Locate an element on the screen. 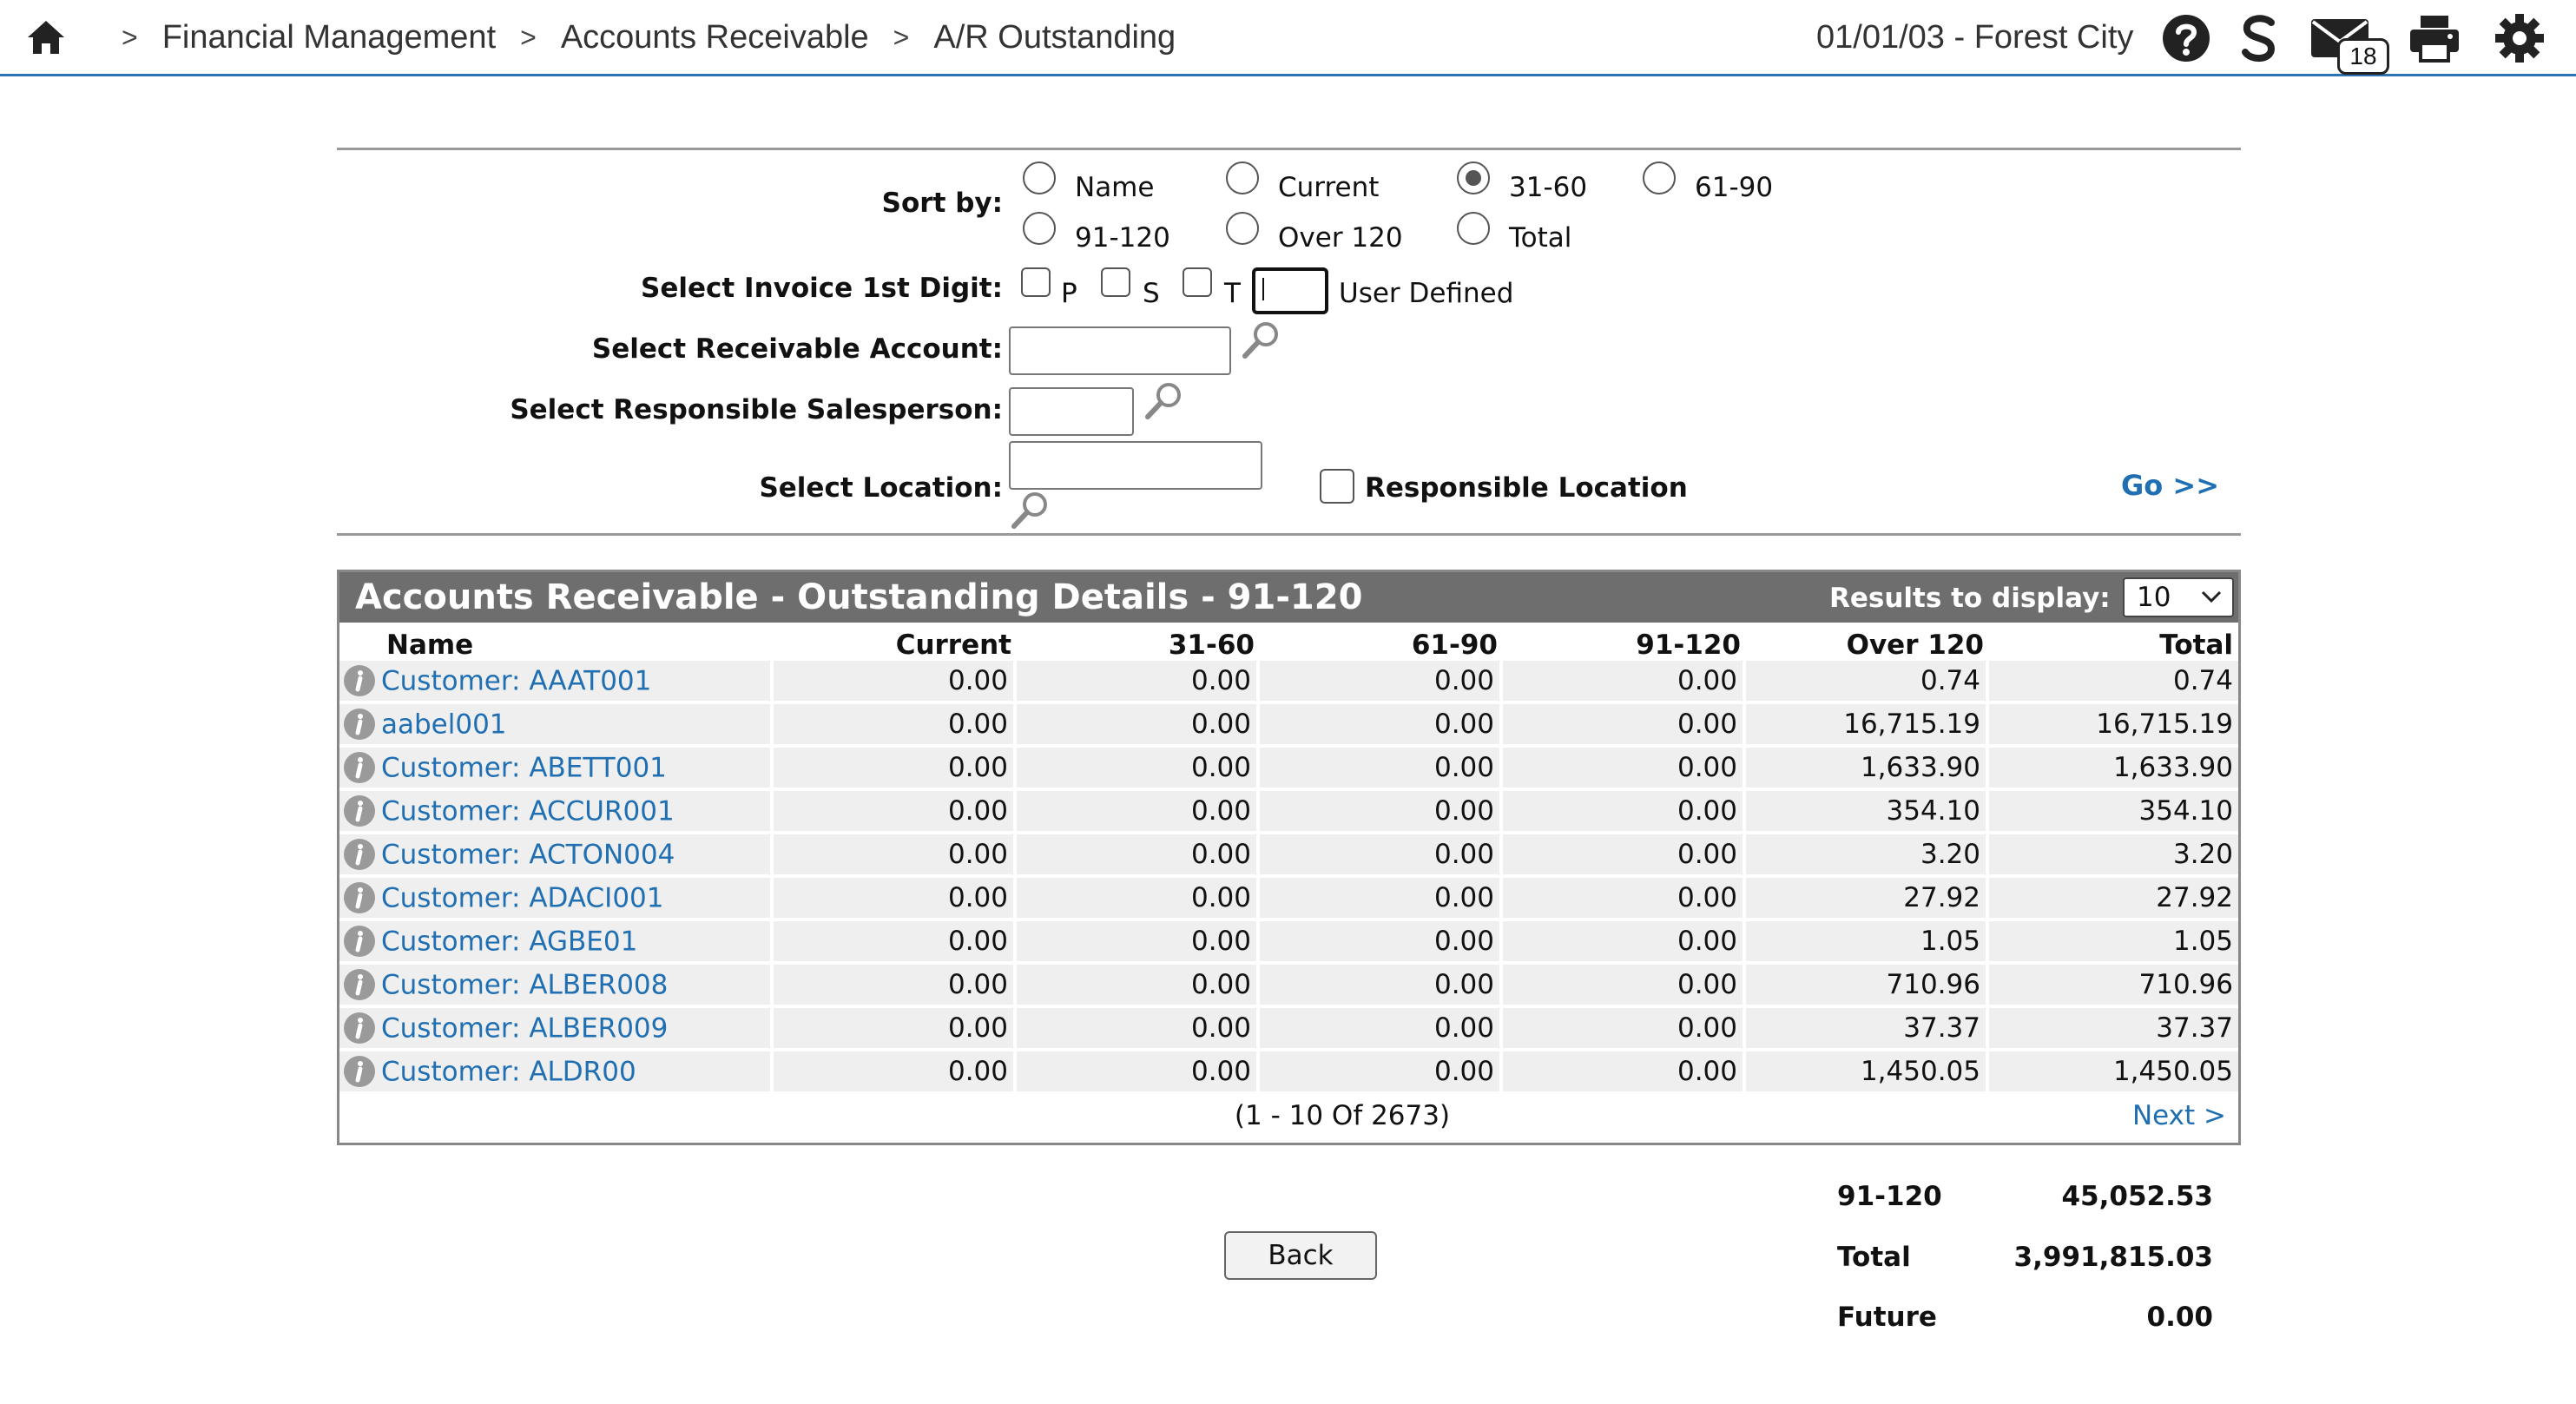  breadcrumb-financial-management: Financial Management is located at coordinates (329, 37).